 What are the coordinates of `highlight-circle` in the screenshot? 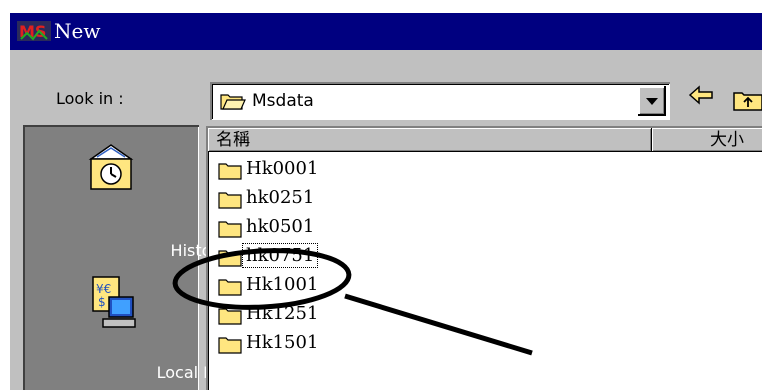 It's located at (262, 279).